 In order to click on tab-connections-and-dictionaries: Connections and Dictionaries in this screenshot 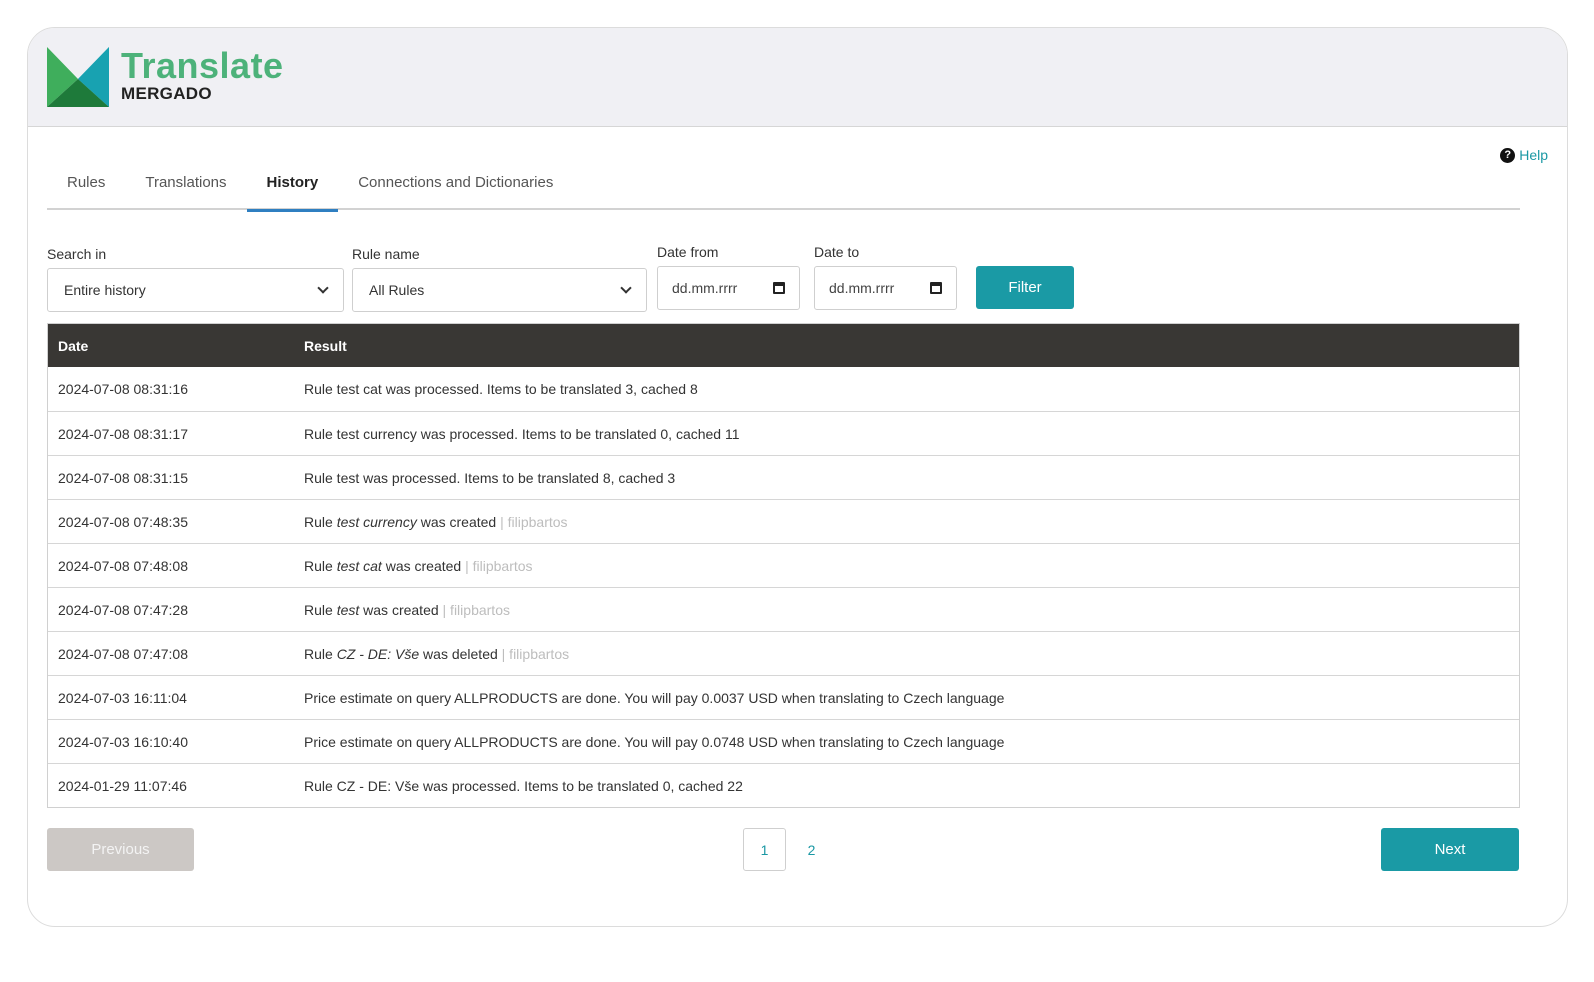, I will do `click(455, 187)`.